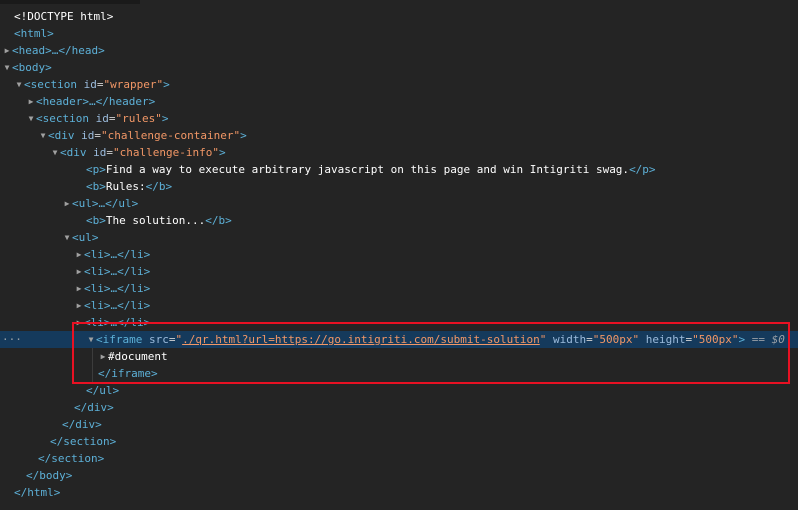  What do you see at coordinates (138, 356) in the screenshot?
I see `document-node: #document` at bounding box center [138, 356].